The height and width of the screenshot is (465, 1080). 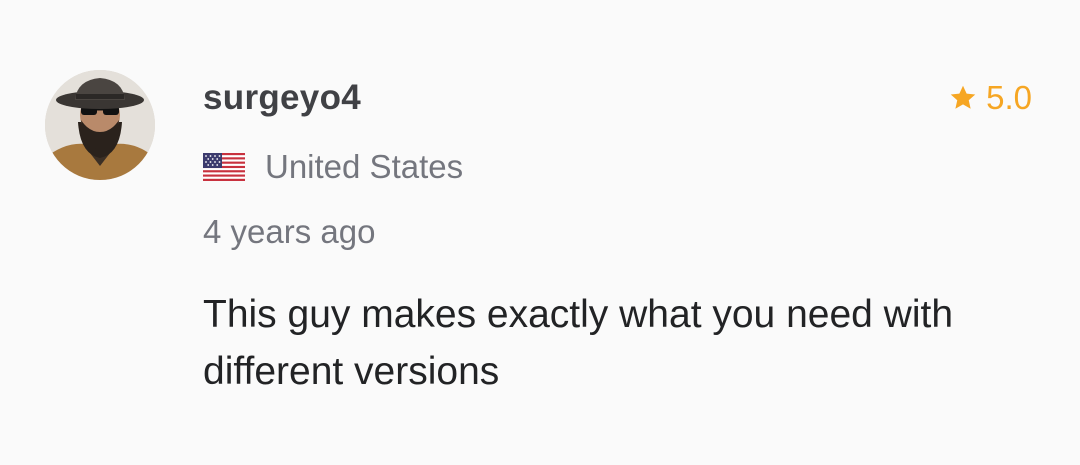 I want to click on avatar, so click(x=100, y=125).